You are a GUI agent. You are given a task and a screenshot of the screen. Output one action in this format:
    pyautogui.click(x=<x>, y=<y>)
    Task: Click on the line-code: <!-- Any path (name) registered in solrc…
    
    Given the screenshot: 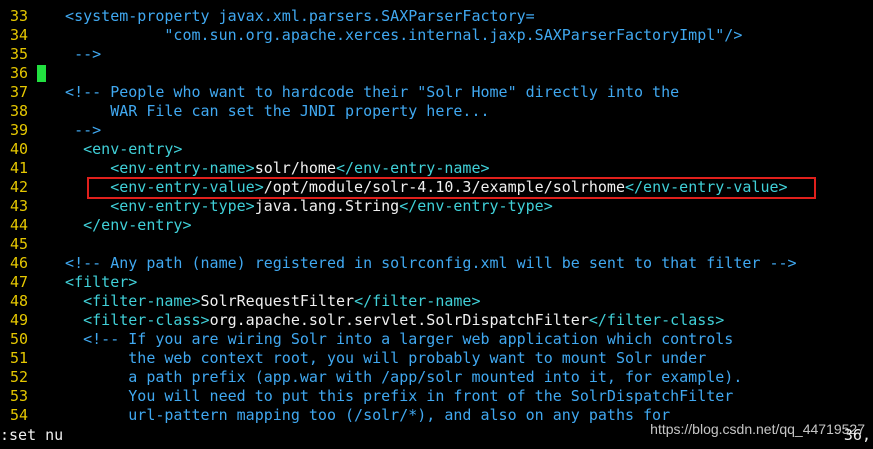 What is the action you would take?
    pyautogui.click(x=412, y=263)
    